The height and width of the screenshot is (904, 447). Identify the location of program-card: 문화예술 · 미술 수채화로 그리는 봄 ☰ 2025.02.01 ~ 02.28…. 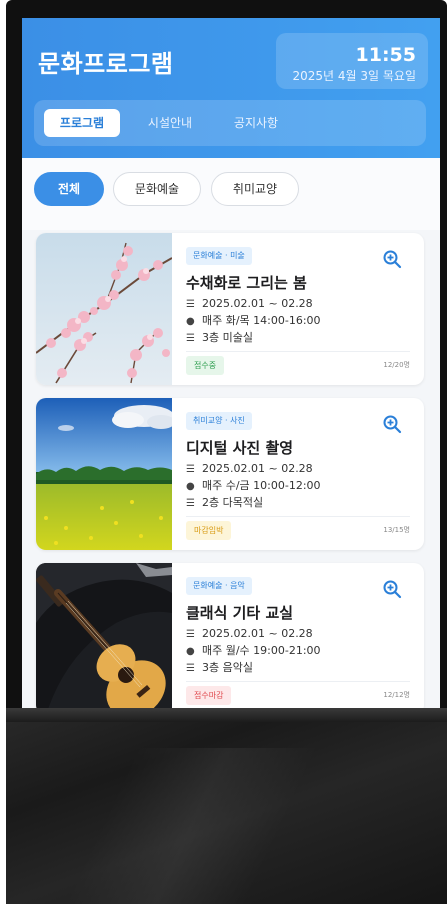
(230, 309).